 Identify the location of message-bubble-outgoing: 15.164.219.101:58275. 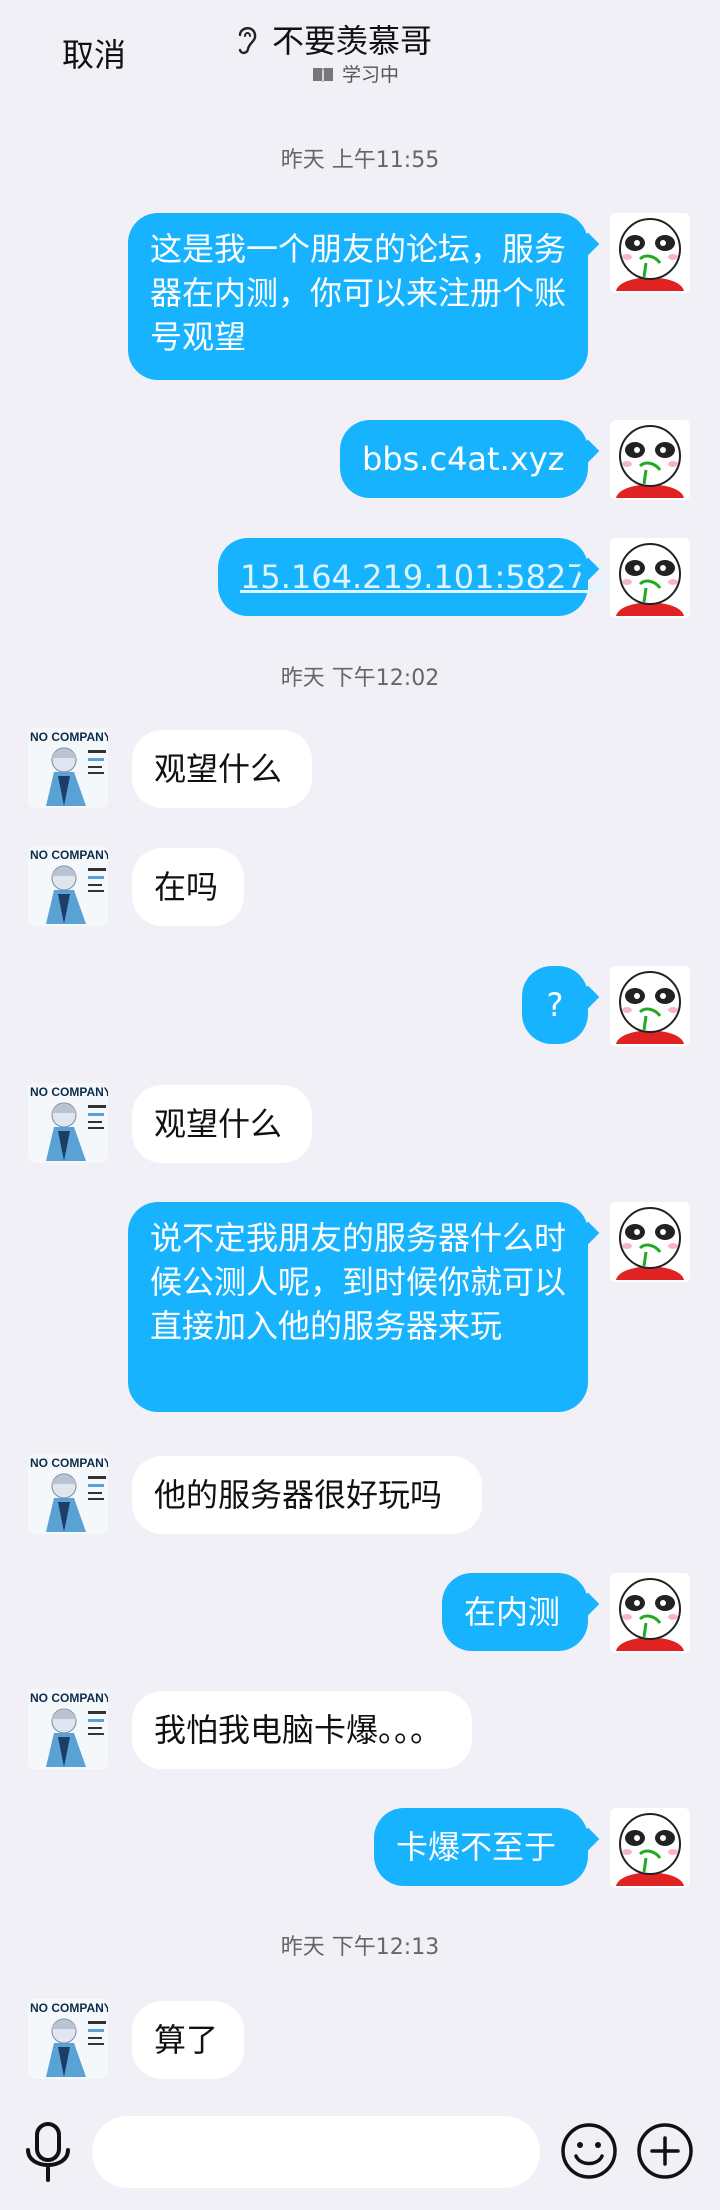
(412, 577).